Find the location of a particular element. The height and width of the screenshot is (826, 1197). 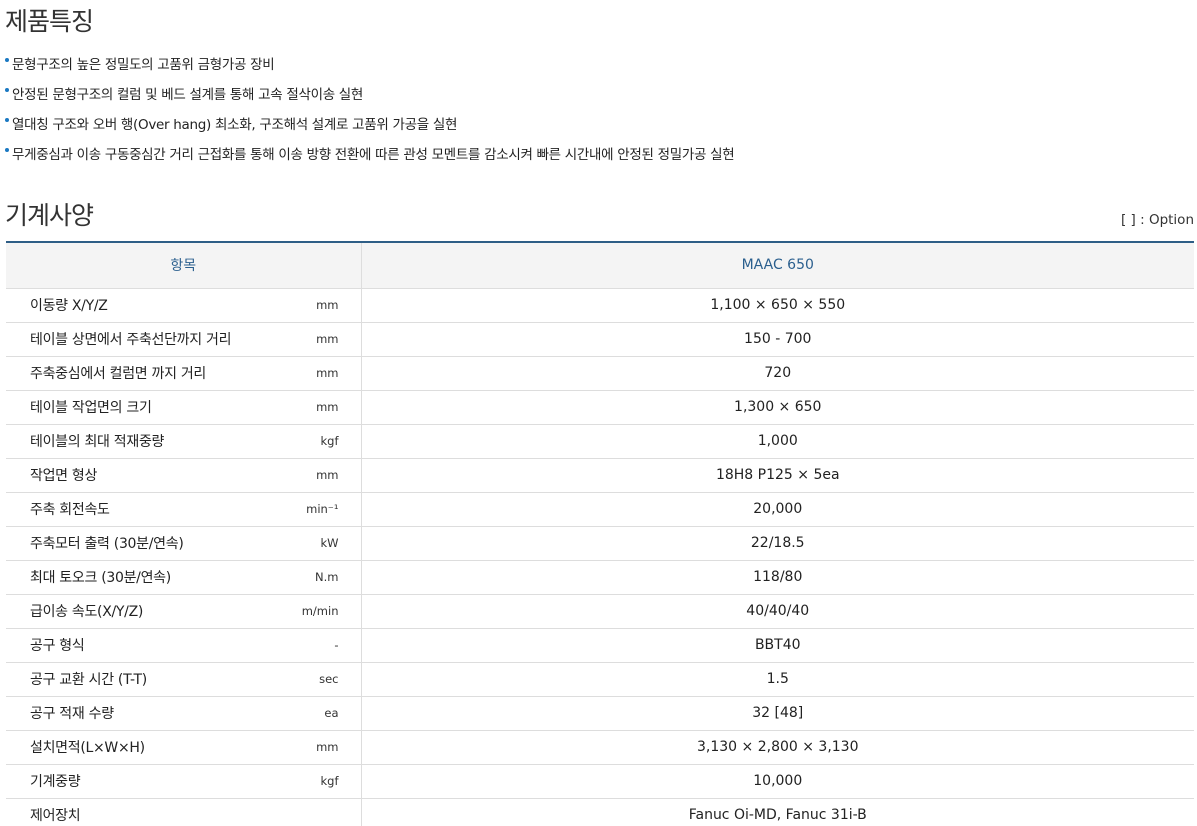

spec-item-wrap: 공구 적재 수량 ea is located at coordinates (184, 713).